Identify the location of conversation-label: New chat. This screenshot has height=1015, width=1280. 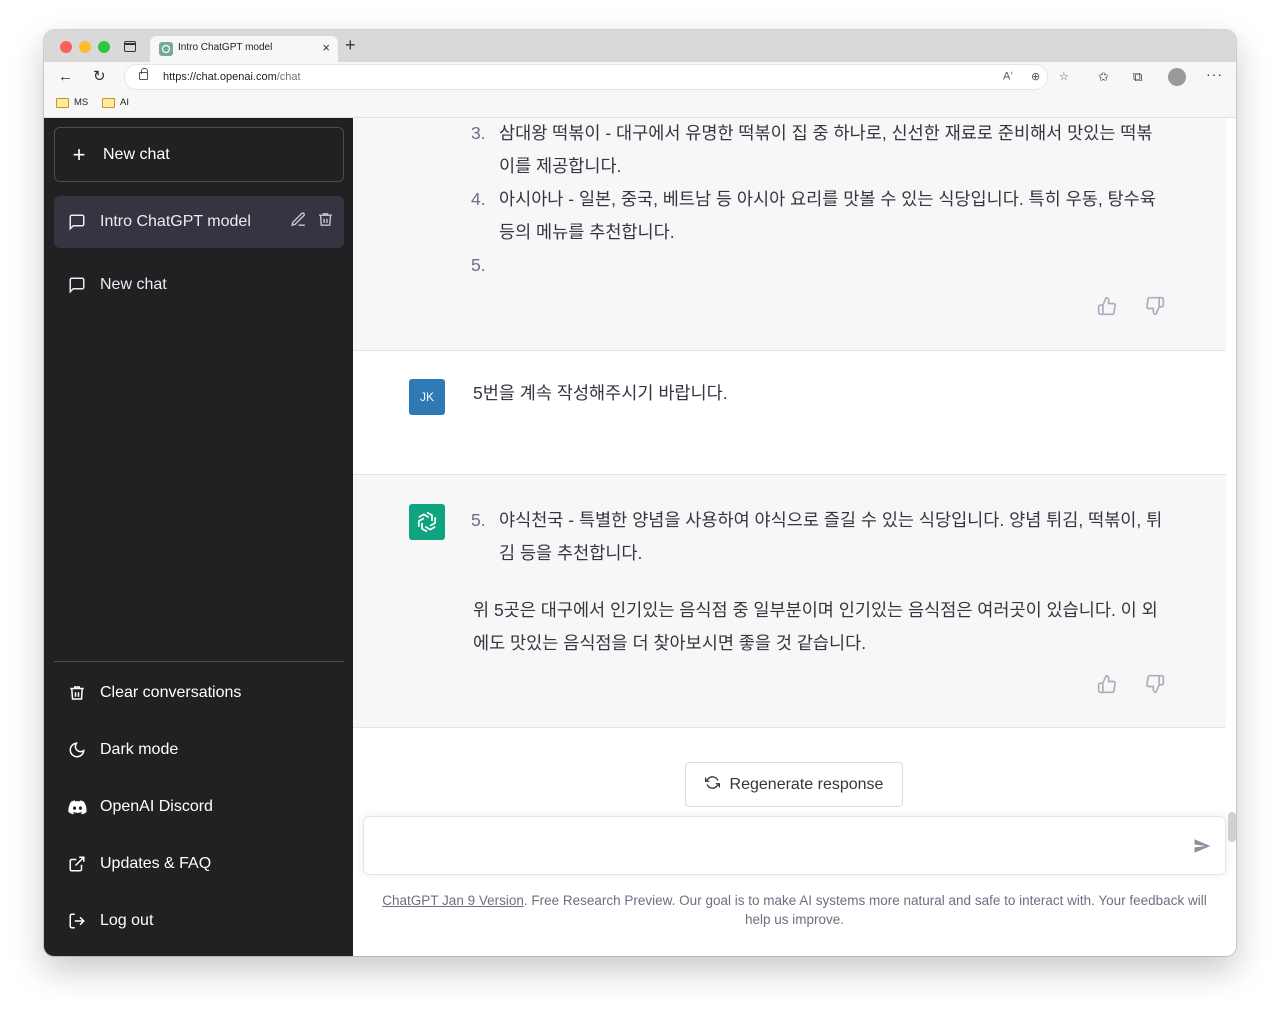
(133, 284).